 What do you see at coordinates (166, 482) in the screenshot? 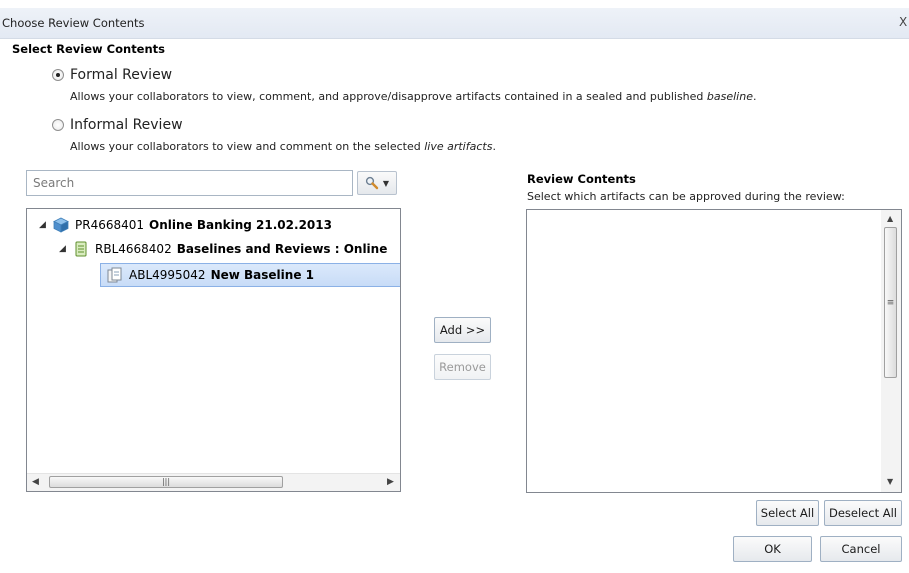
I see `scrollbar-thumb: |||` at bounding box center [166, 482].